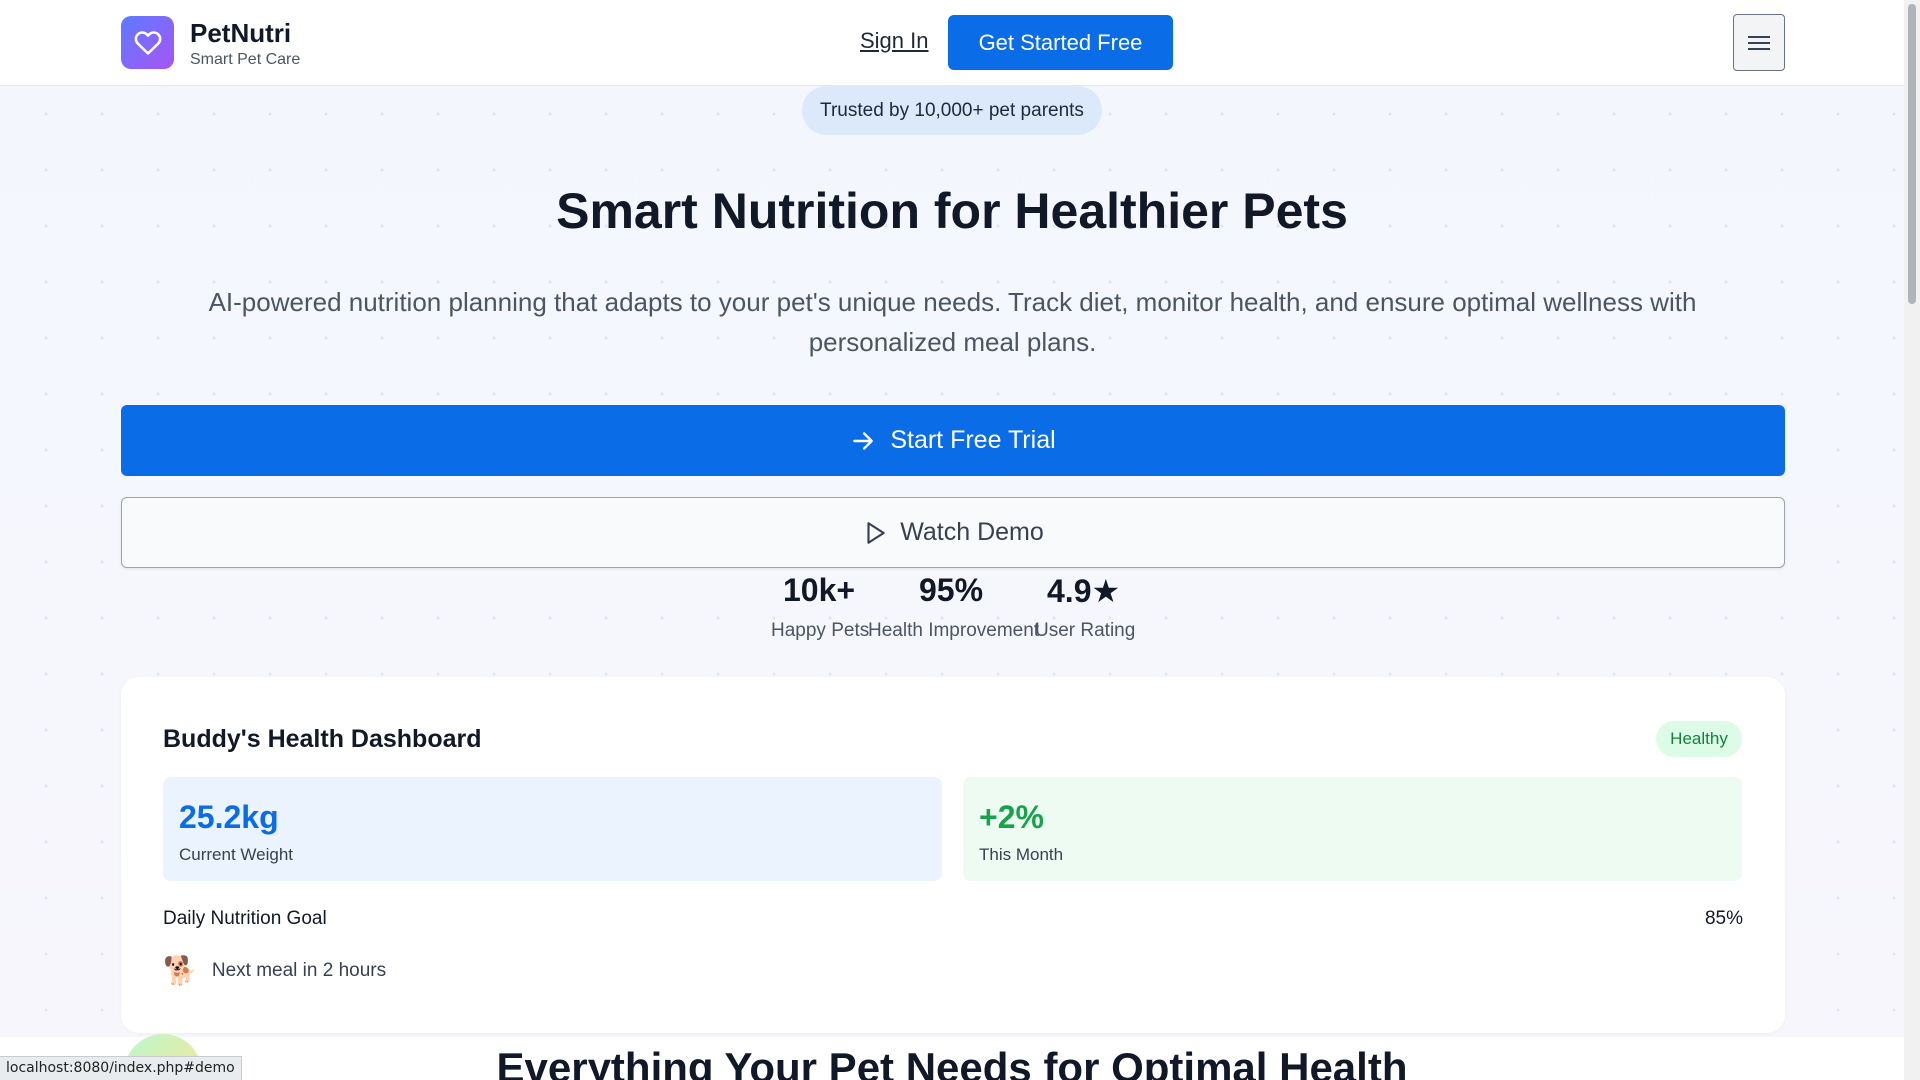  What do you see at coordinates (894, 41) in the screenshot?
I see `sign-in-link: Sign In` at bounding box center [894, 41].